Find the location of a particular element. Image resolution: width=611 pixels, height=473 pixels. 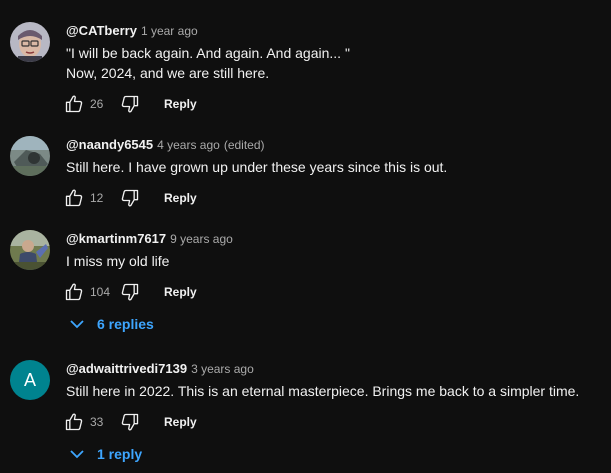

comment-text-line: Now, 2024, and we are still here. is located at coordinates (168, 73).